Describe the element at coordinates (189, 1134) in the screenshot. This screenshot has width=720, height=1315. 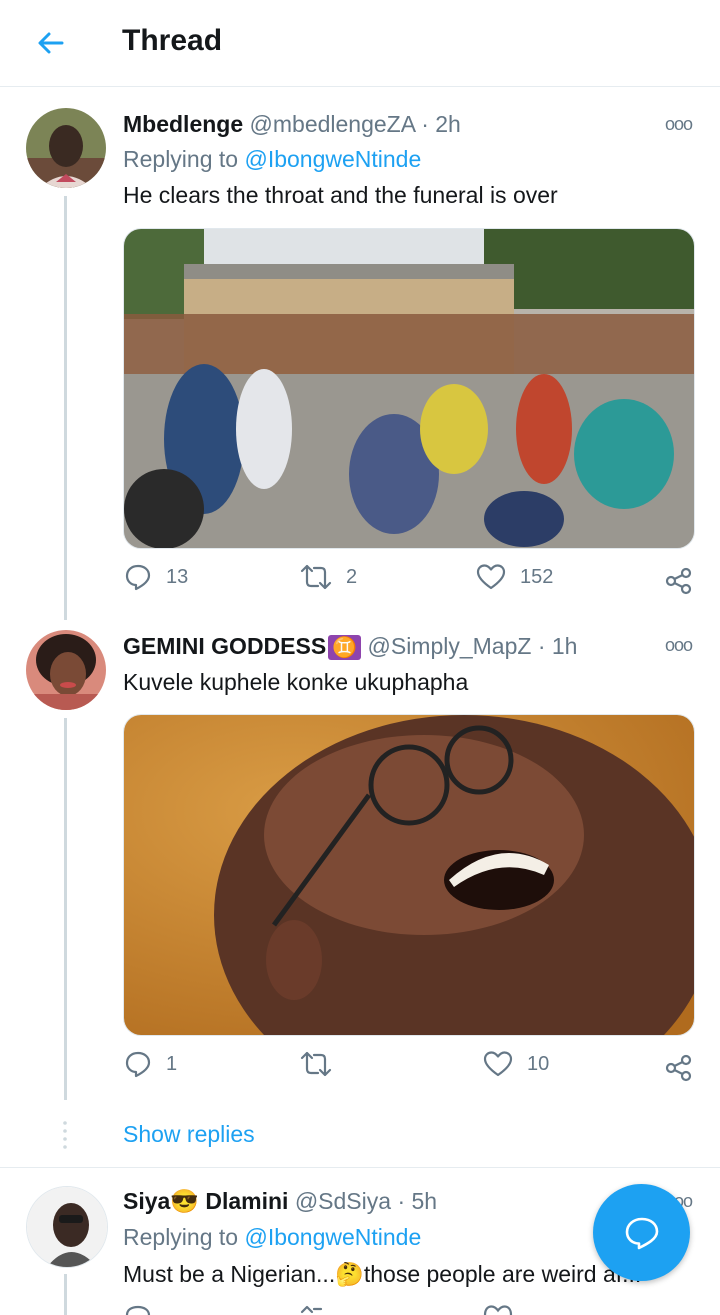
I see `show-replies-link: Show replies` at that location.